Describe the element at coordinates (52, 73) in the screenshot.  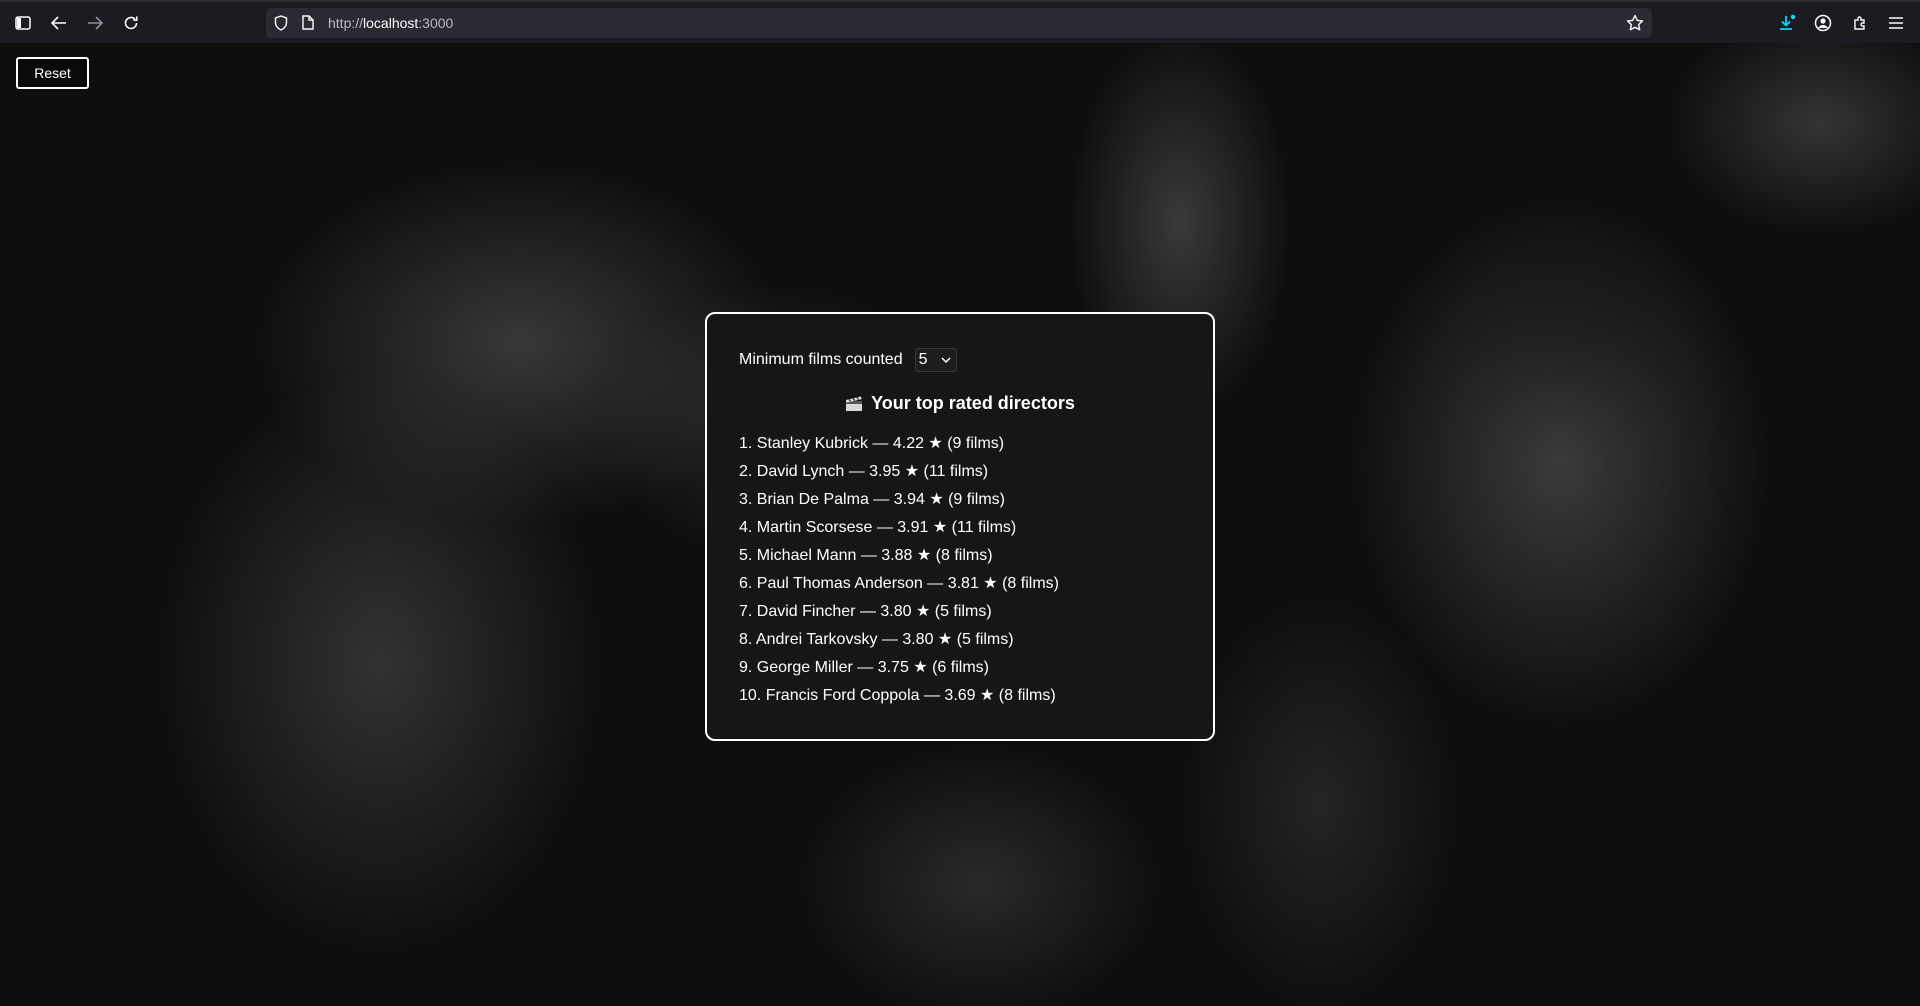
I see `reset-button: Reset` at that location.